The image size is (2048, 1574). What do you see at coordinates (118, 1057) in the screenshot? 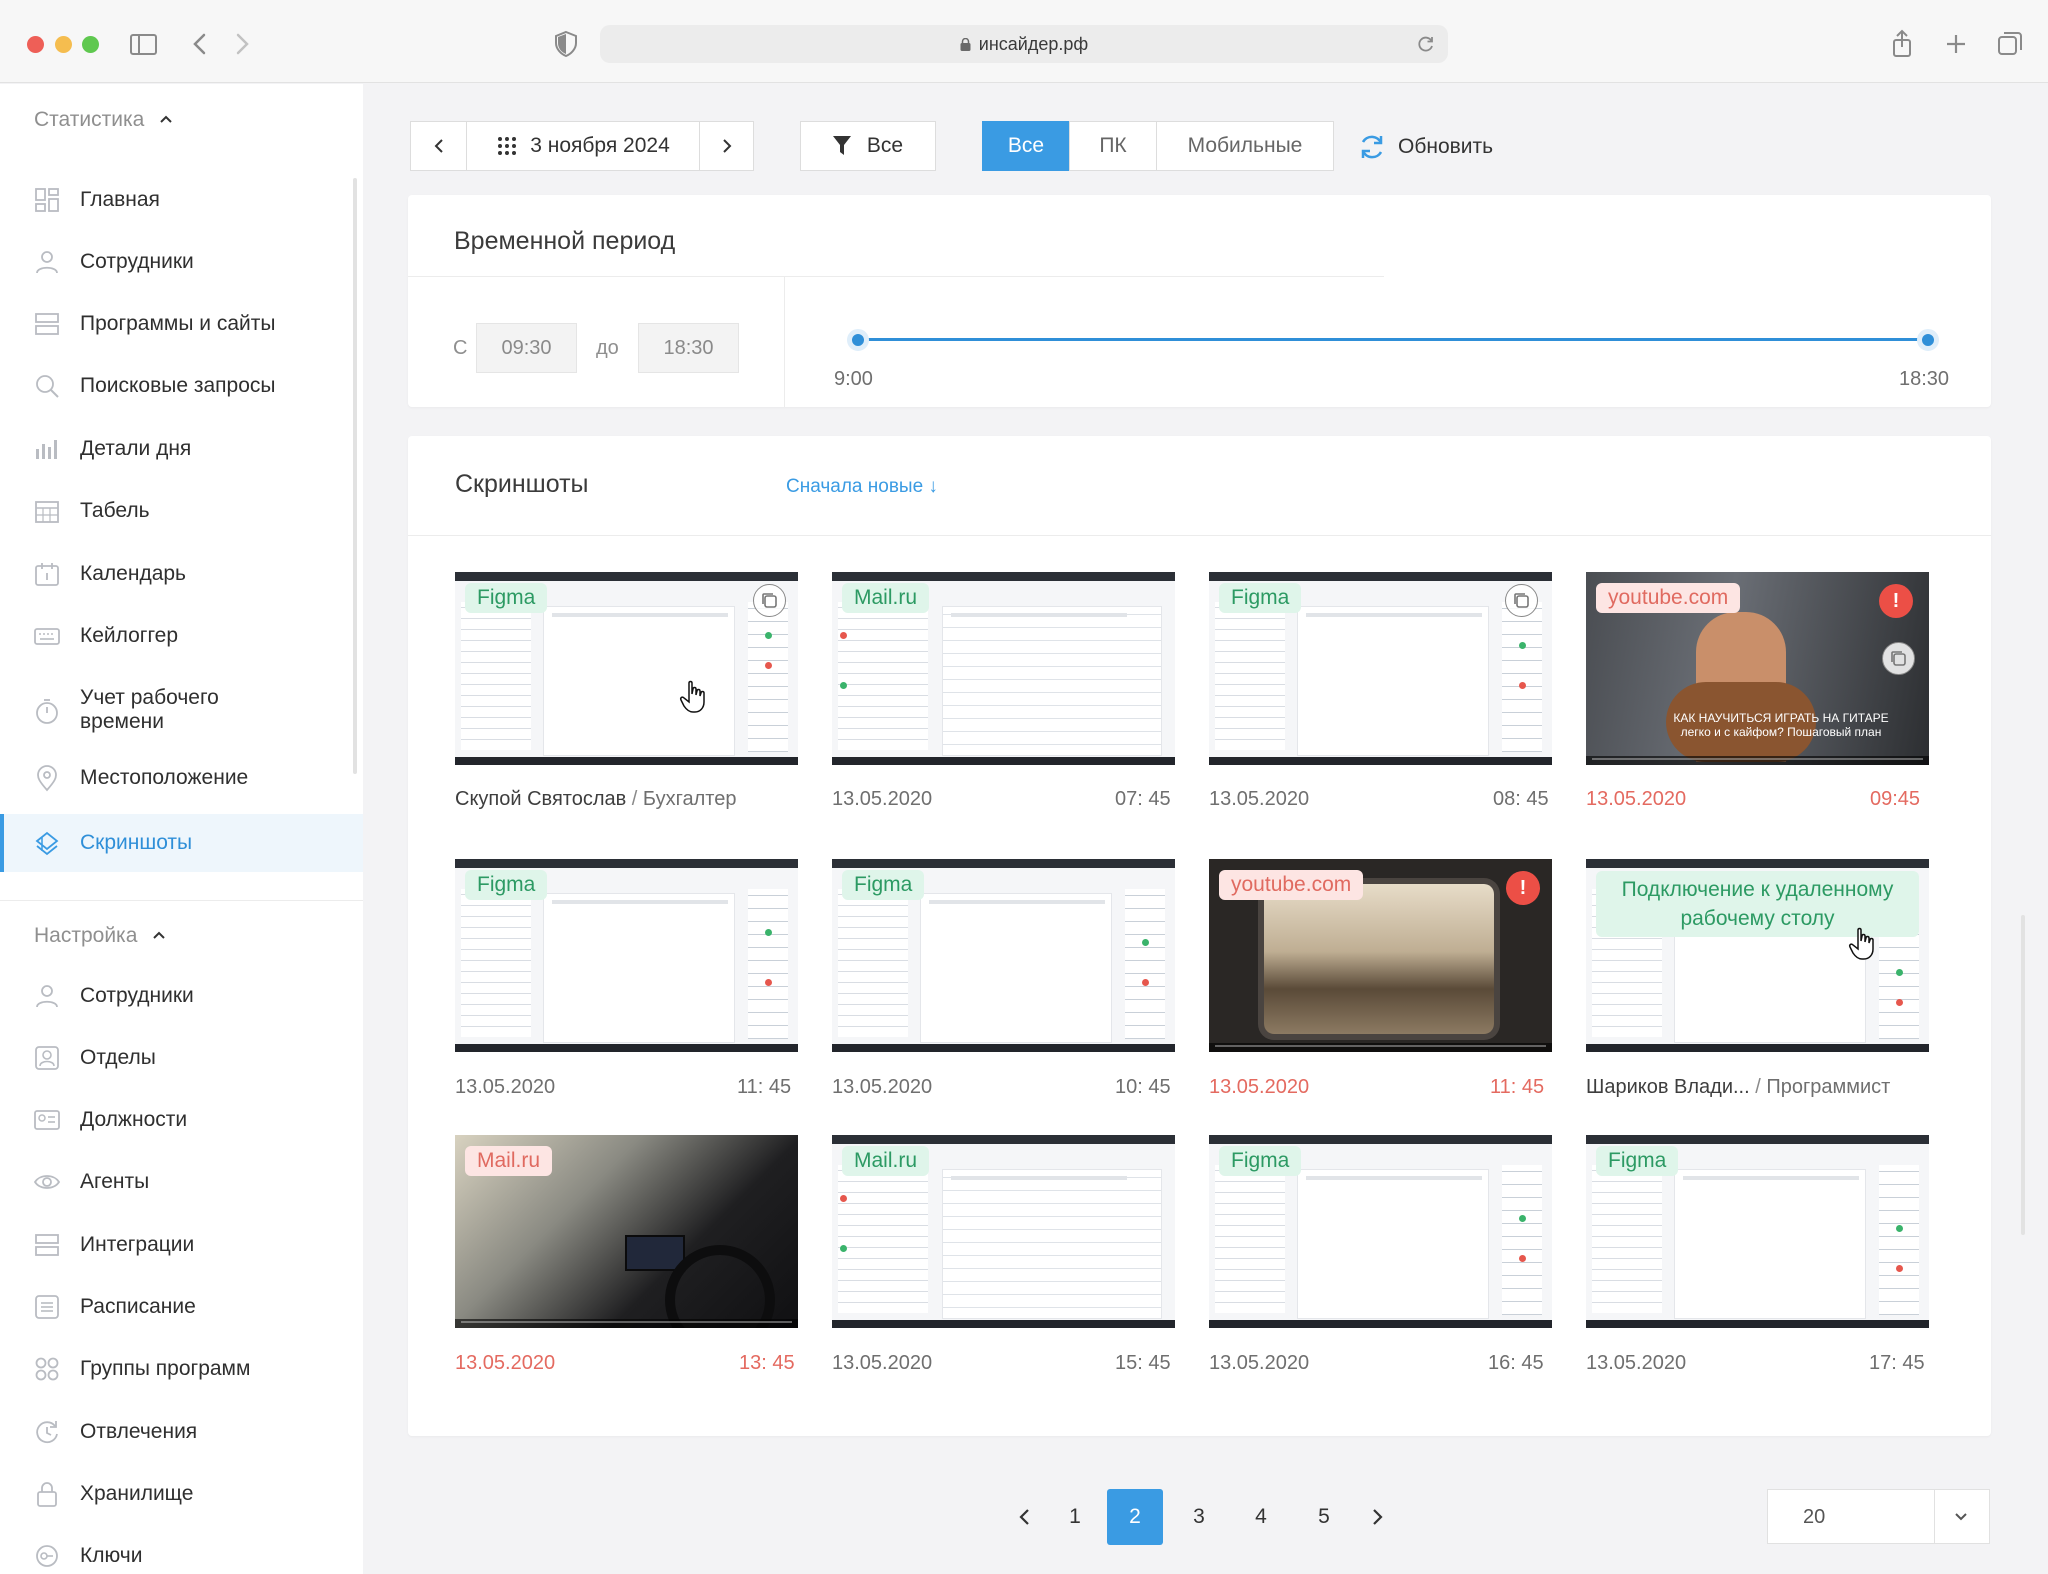
I see `sidebar-item-label: Отделы` at bounding box center [118, 1057].